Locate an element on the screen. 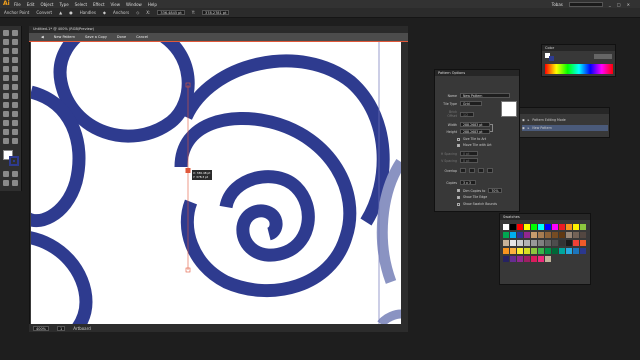 This screenshot has height=360, width=640. show-swatch-bounds-checkbox is located at coordinates (458, 204).